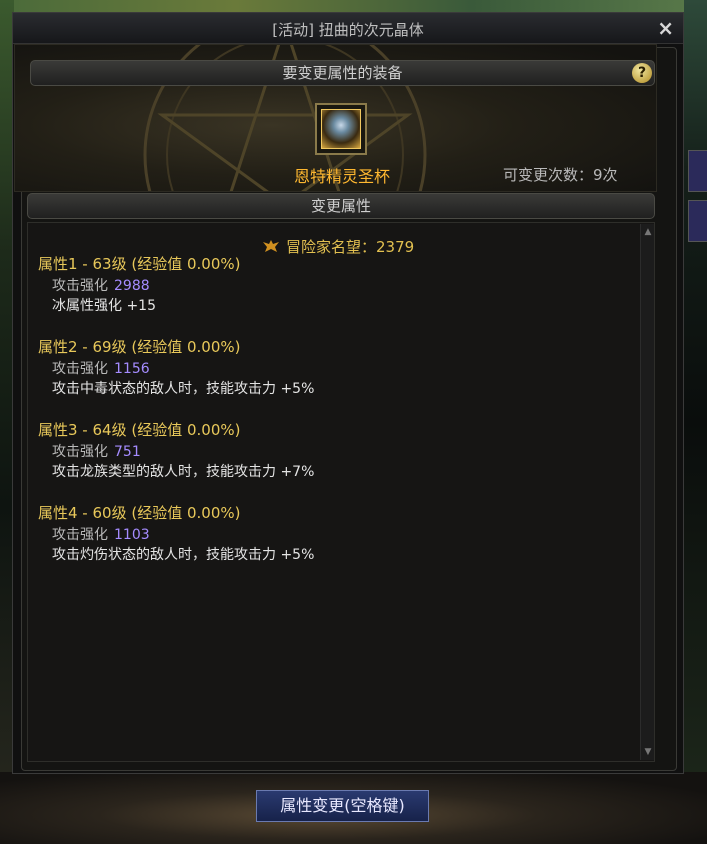  I want to click on property-stat: 攻击强化 751, so click(176, 451).